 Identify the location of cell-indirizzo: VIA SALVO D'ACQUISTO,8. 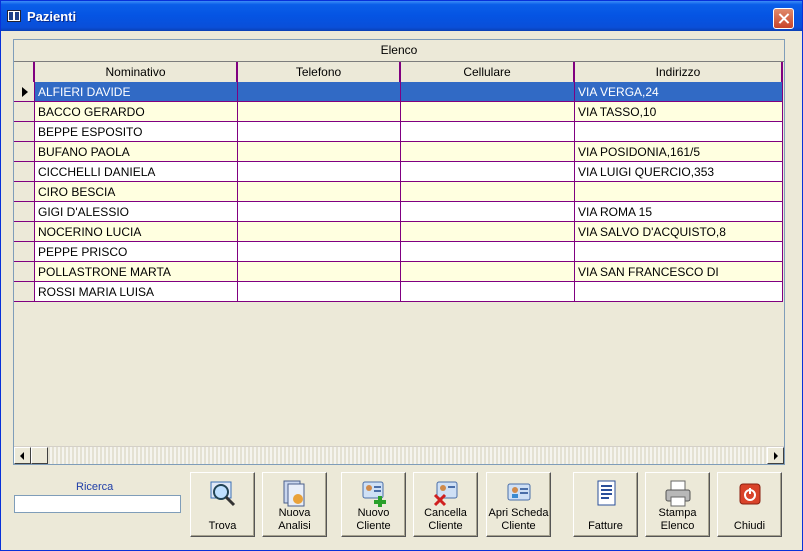
(679, 232).